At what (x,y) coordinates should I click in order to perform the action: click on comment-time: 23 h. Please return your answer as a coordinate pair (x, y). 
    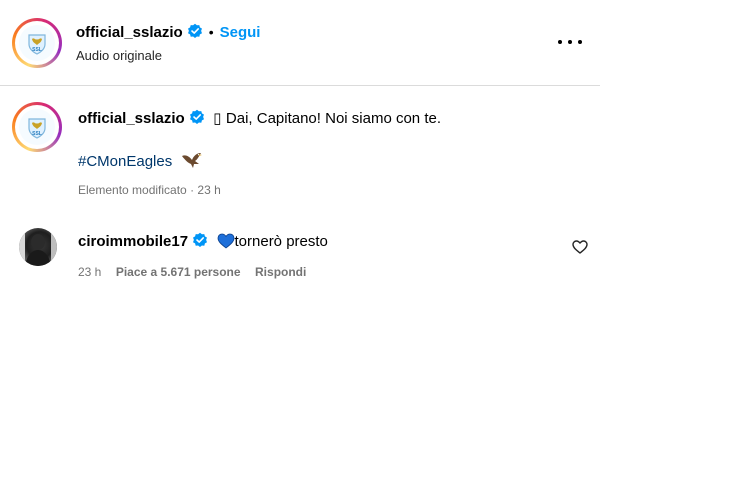
    Looking at the image, I should click on (89, 272).